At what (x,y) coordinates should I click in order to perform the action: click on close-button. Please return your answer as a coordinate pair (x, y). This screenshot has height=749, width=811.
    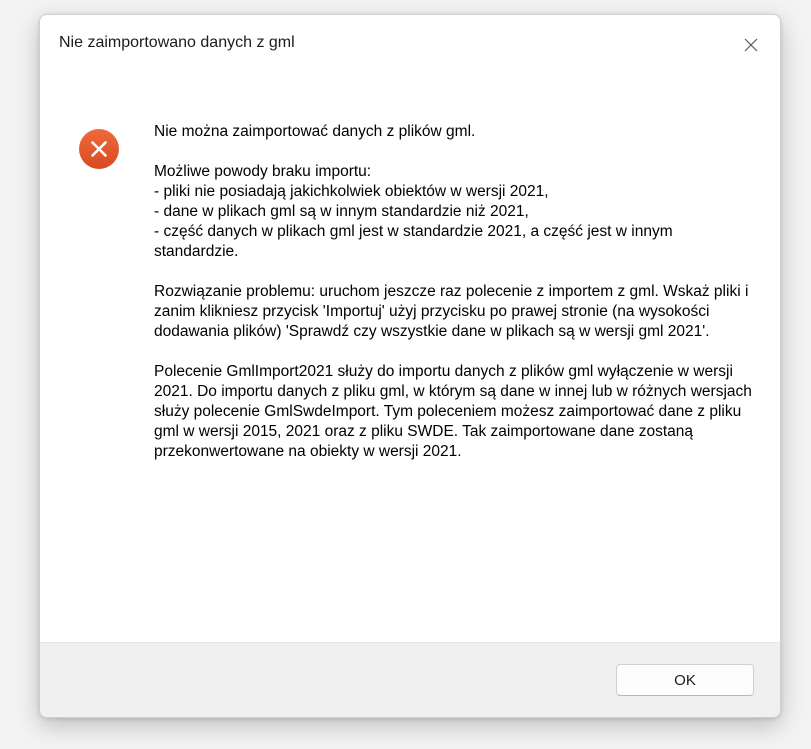
    Looking at the image, I should click on (751, 45).